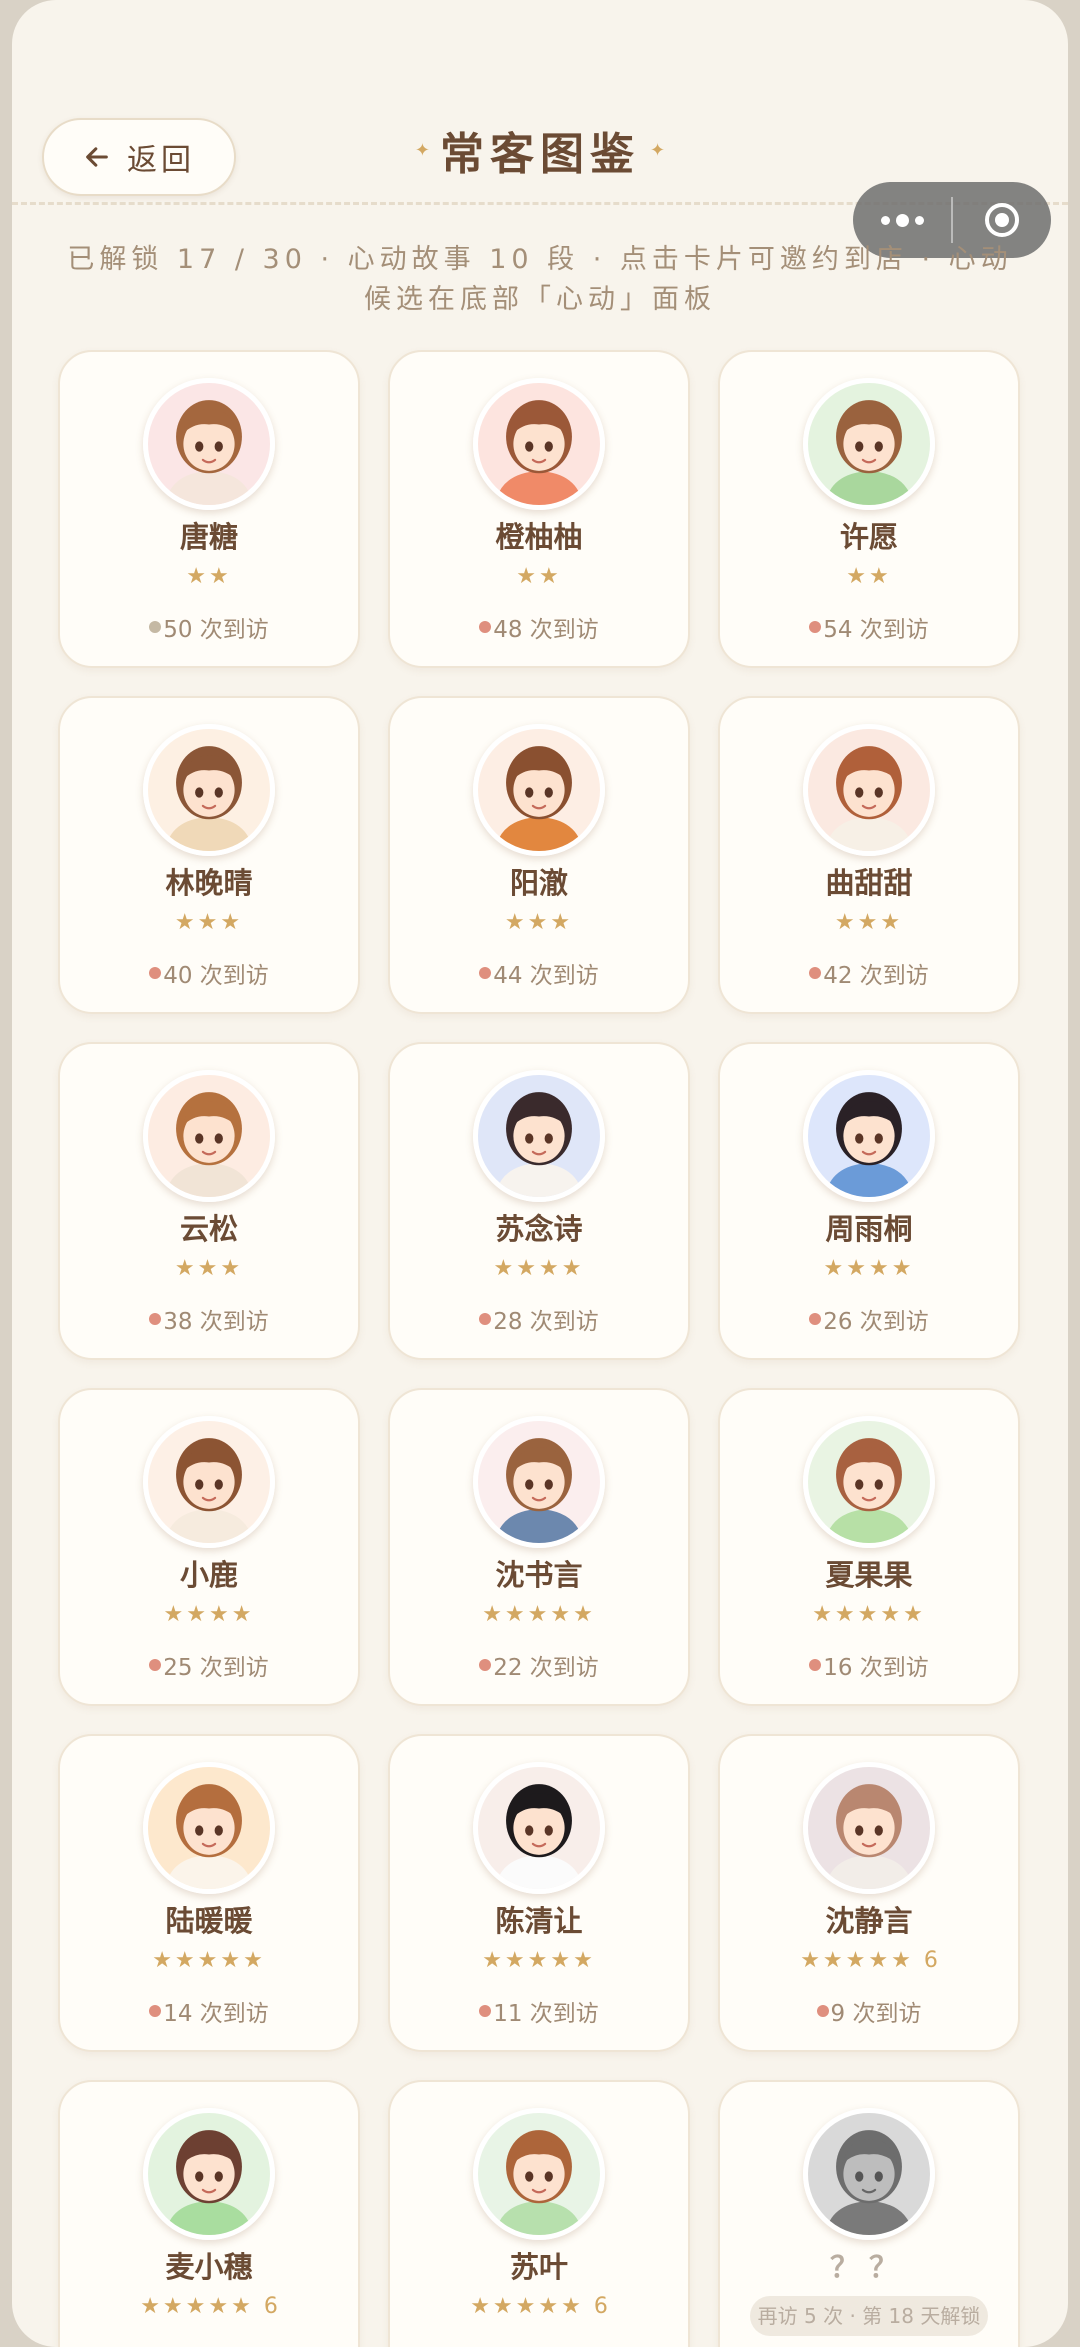  I want to click on customer-card: 林晚晴 ★★★ 40 次到访, so click(209, 855).